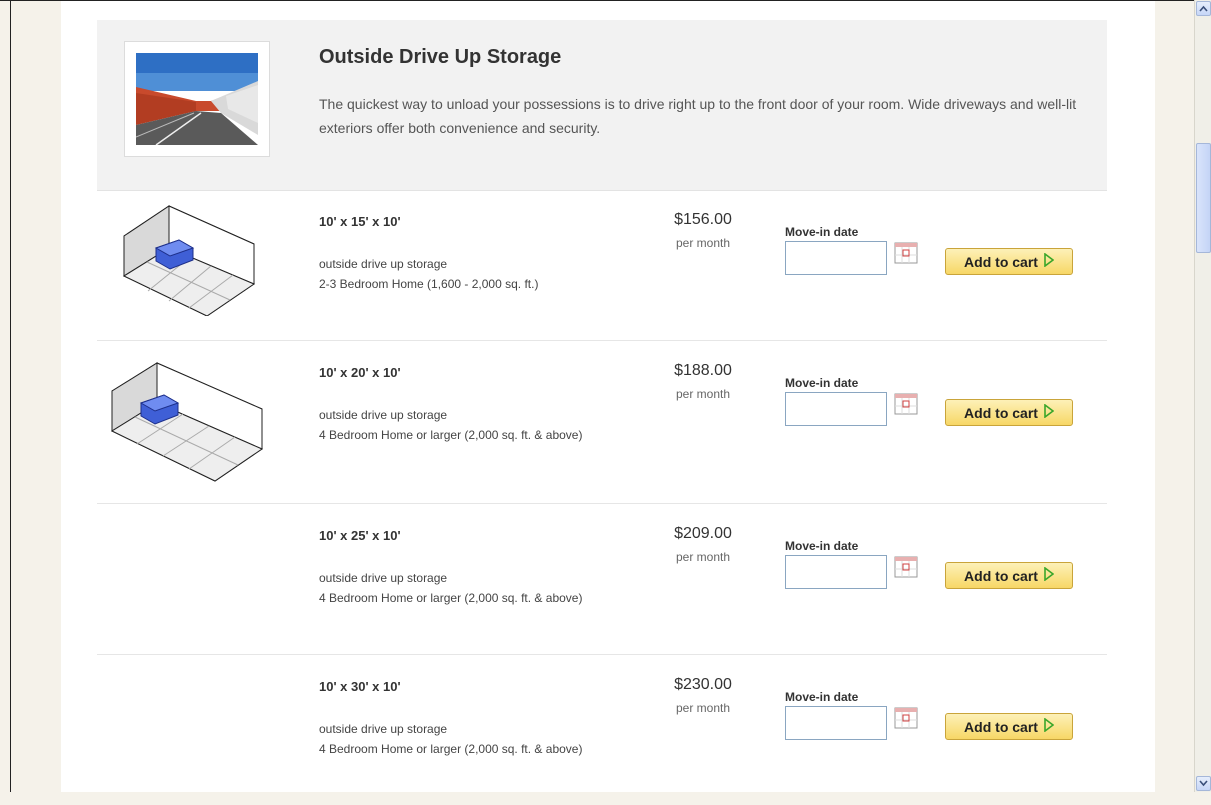  I want to click on window-left-border, so click(10, 396).